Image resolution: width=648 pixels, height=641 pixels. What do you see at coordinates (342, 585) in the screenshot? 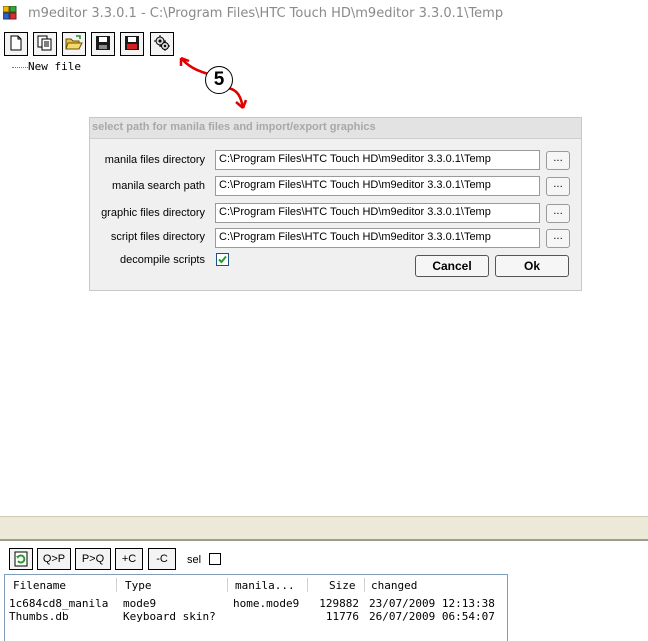
I see `column-header-size: Size` at bounding box center [342, 585].